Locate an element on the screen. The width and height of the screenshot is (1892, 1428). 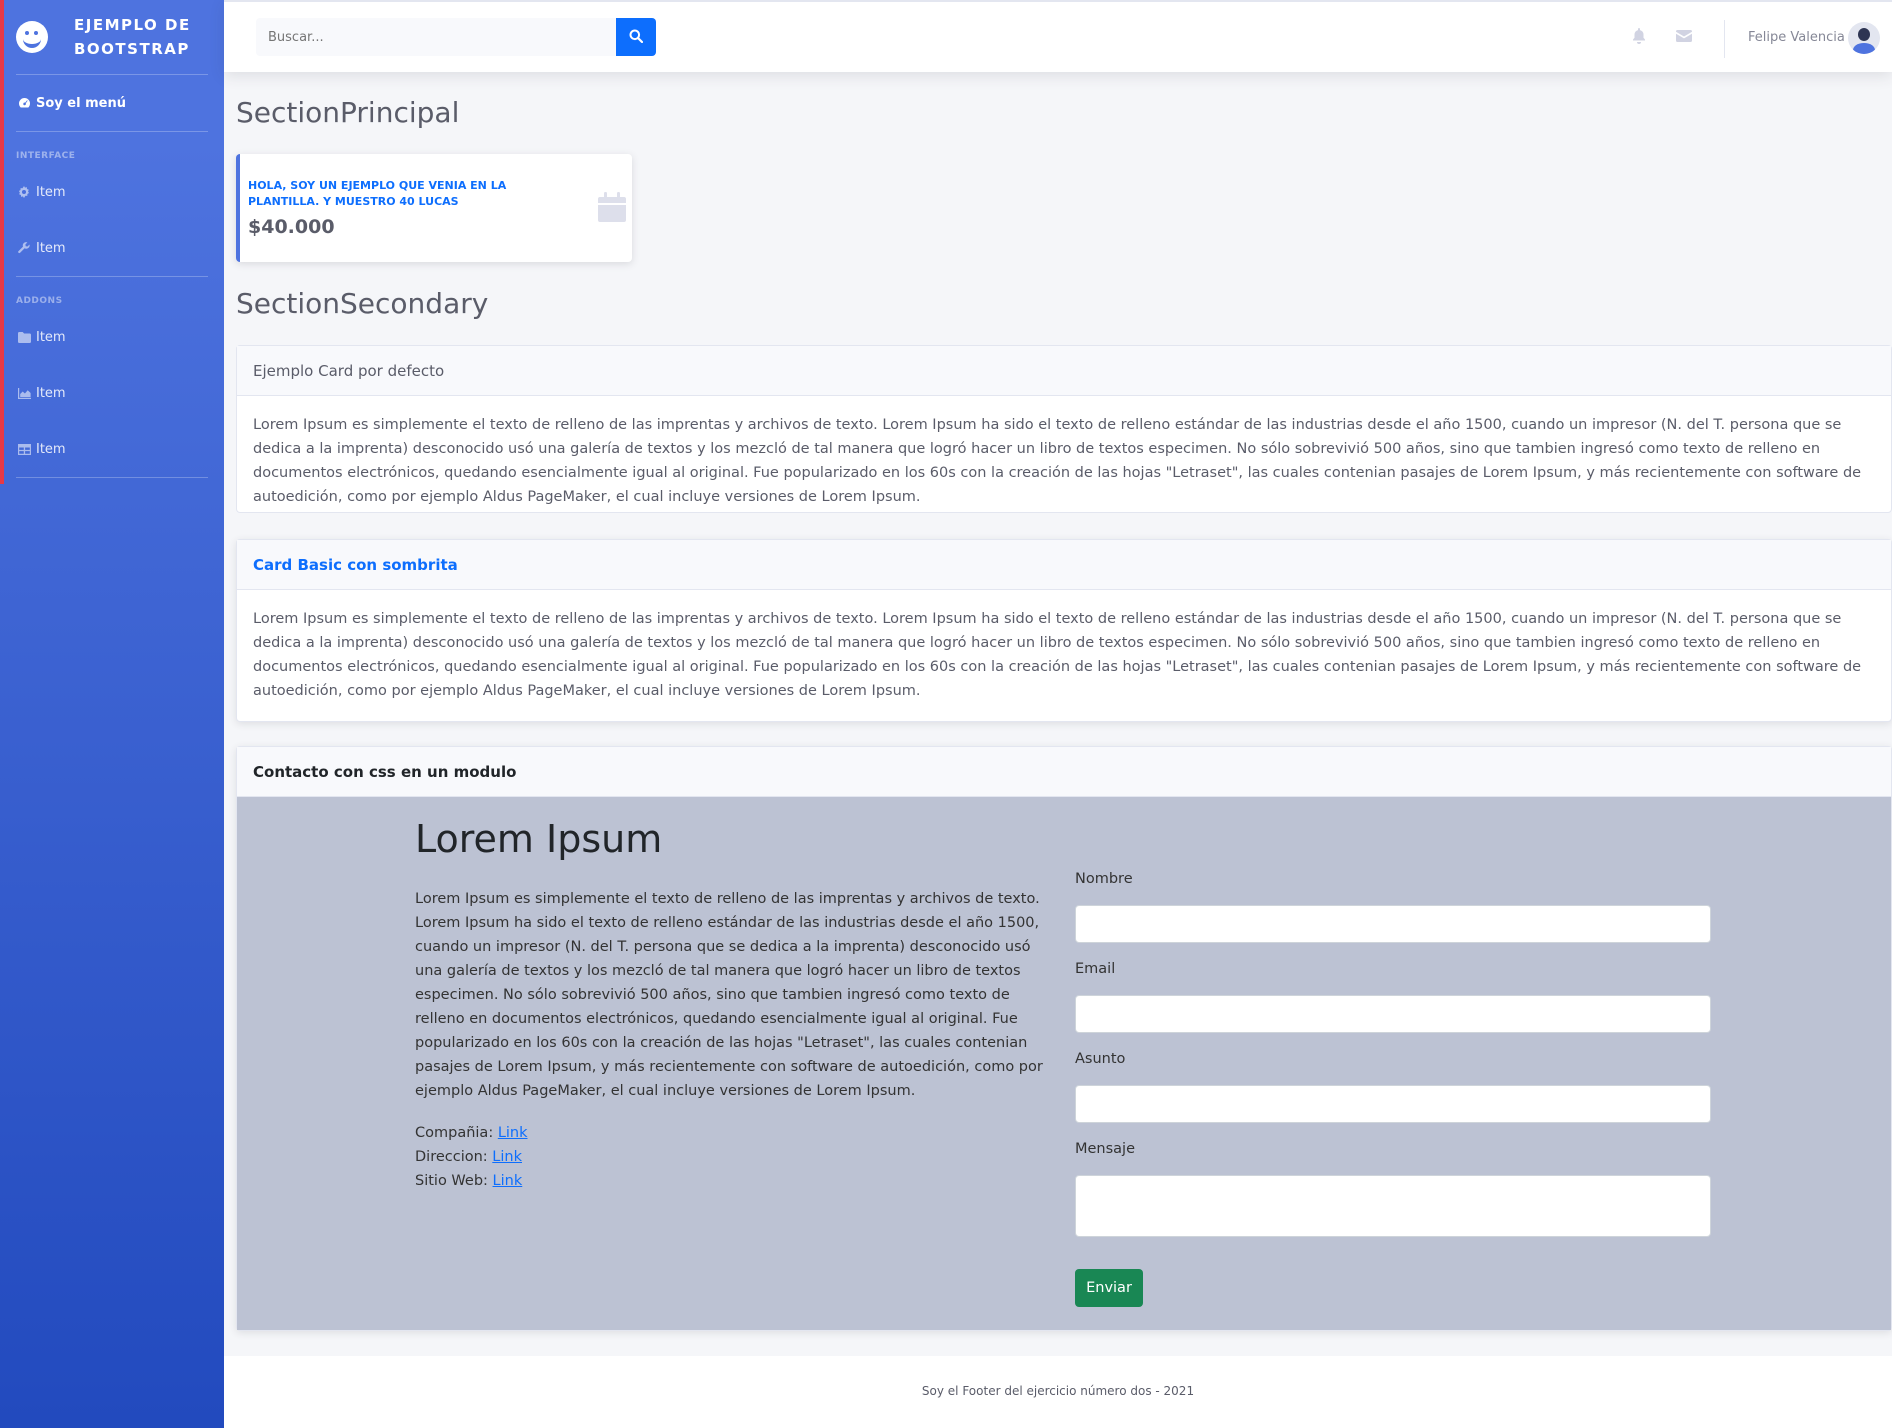
website-label: Sitio Web: is located at coordinates (451, 1181).